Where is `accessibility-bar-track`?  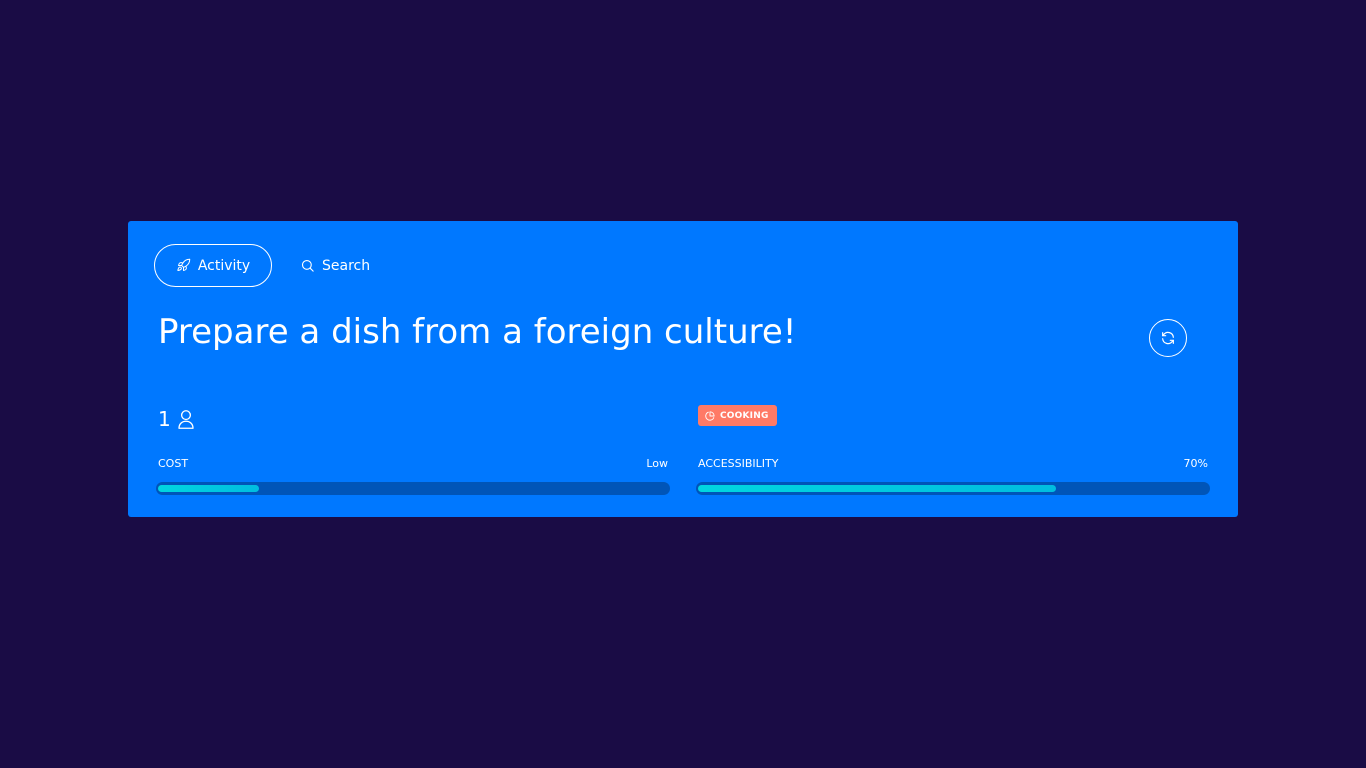 accessibility-bar-track is located at coordinates (953, 488).